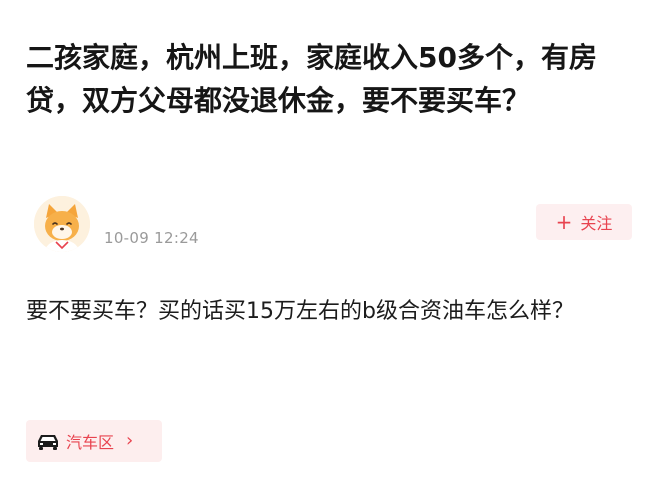  I want to click on topic-tag-car: 汽车区 ›, so click(94, 441).